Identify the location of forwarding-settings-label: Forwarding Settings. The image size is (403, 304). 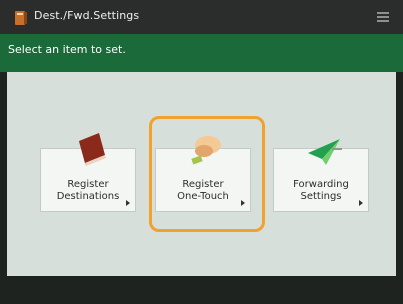
(321, 190).